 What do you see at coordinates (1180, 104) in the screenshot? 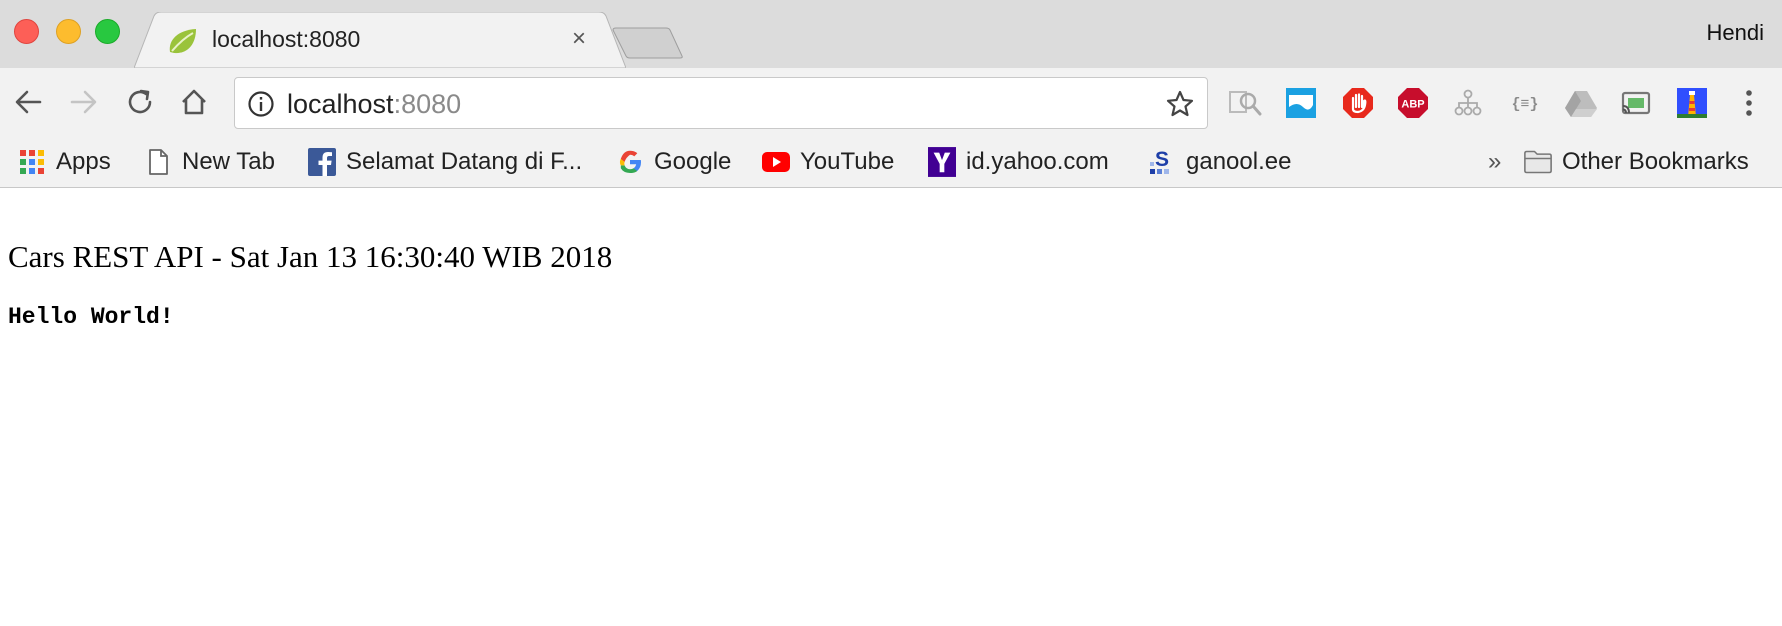
I see `bookmark-star-icon` at bounding box center [1180, 104].